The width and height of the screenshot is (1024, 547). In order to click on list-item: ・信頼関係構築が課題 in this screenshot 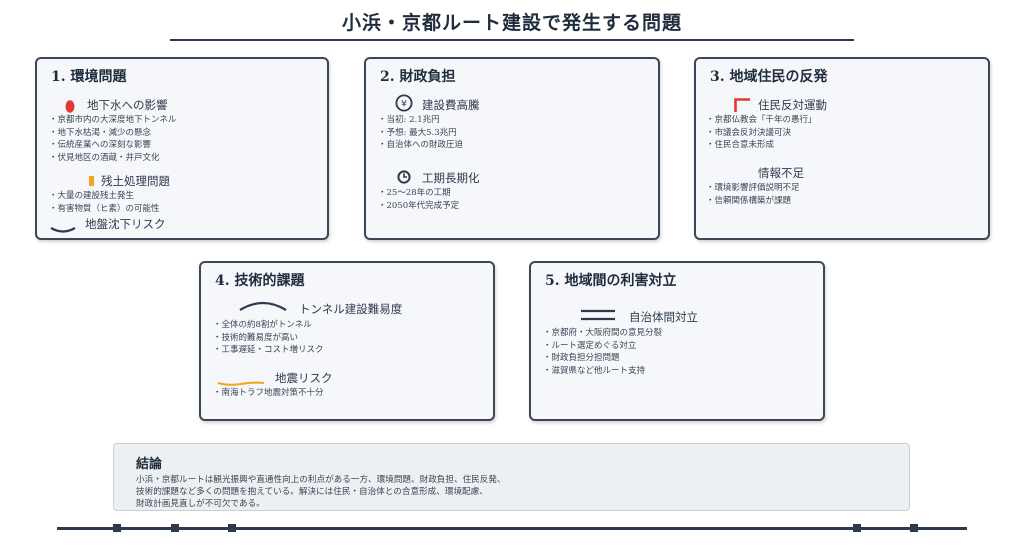, I will do `click(749, 200)`.